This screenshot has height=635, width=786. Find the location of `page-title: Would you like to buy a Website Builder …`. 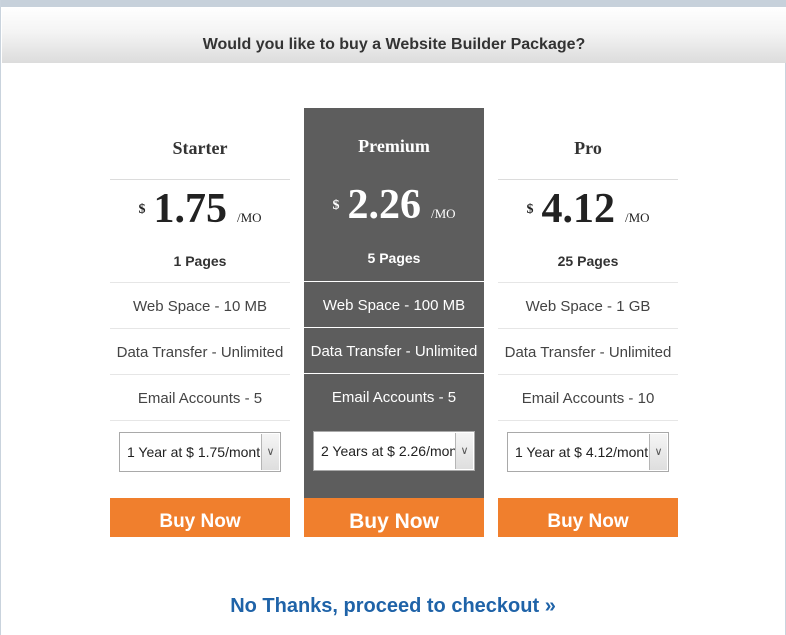

page-title: Would you like to buy a Website Builder … is located at coordinates (394, 44).